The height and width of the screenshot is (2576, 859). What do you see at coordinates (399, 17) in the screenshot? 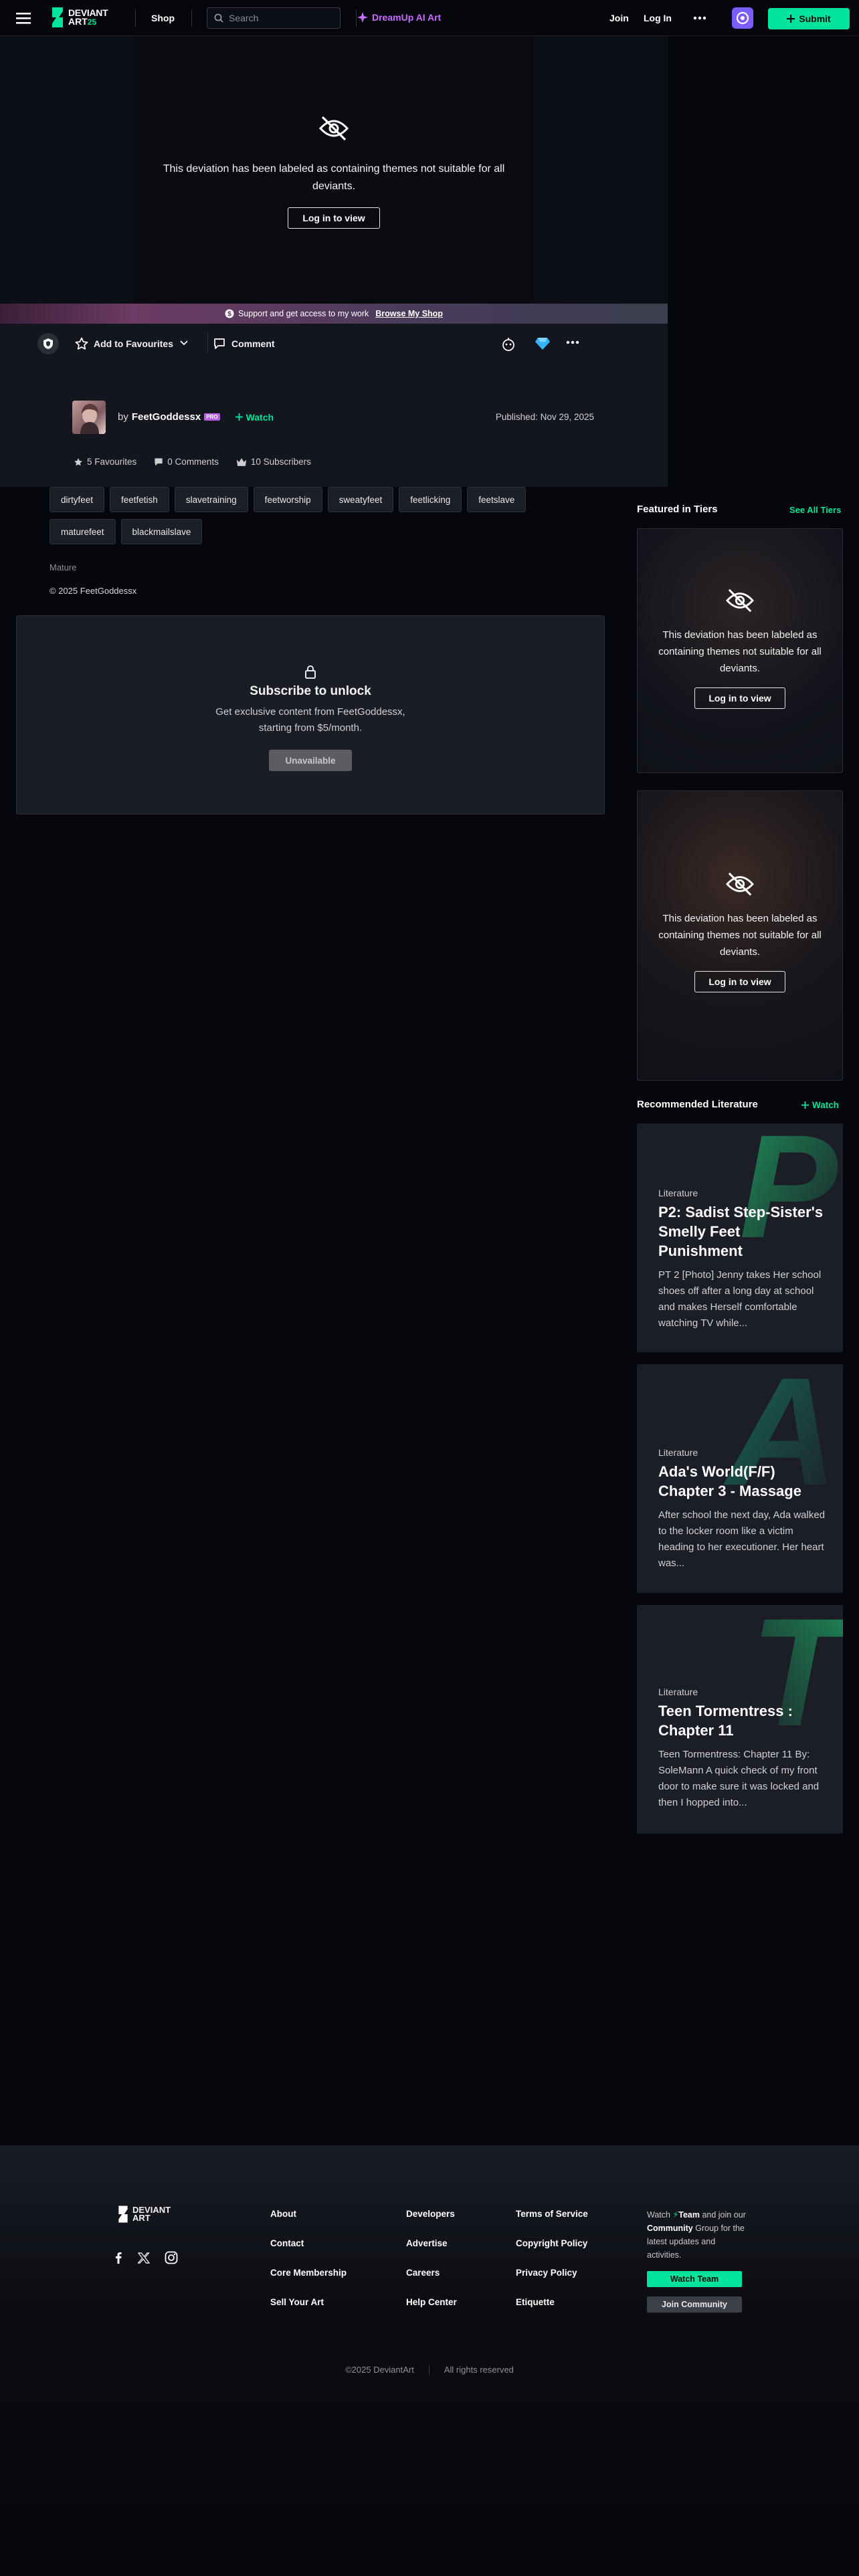
I see `dreamup-link: DreamUp AI Art` at bounding box center [399, 17].